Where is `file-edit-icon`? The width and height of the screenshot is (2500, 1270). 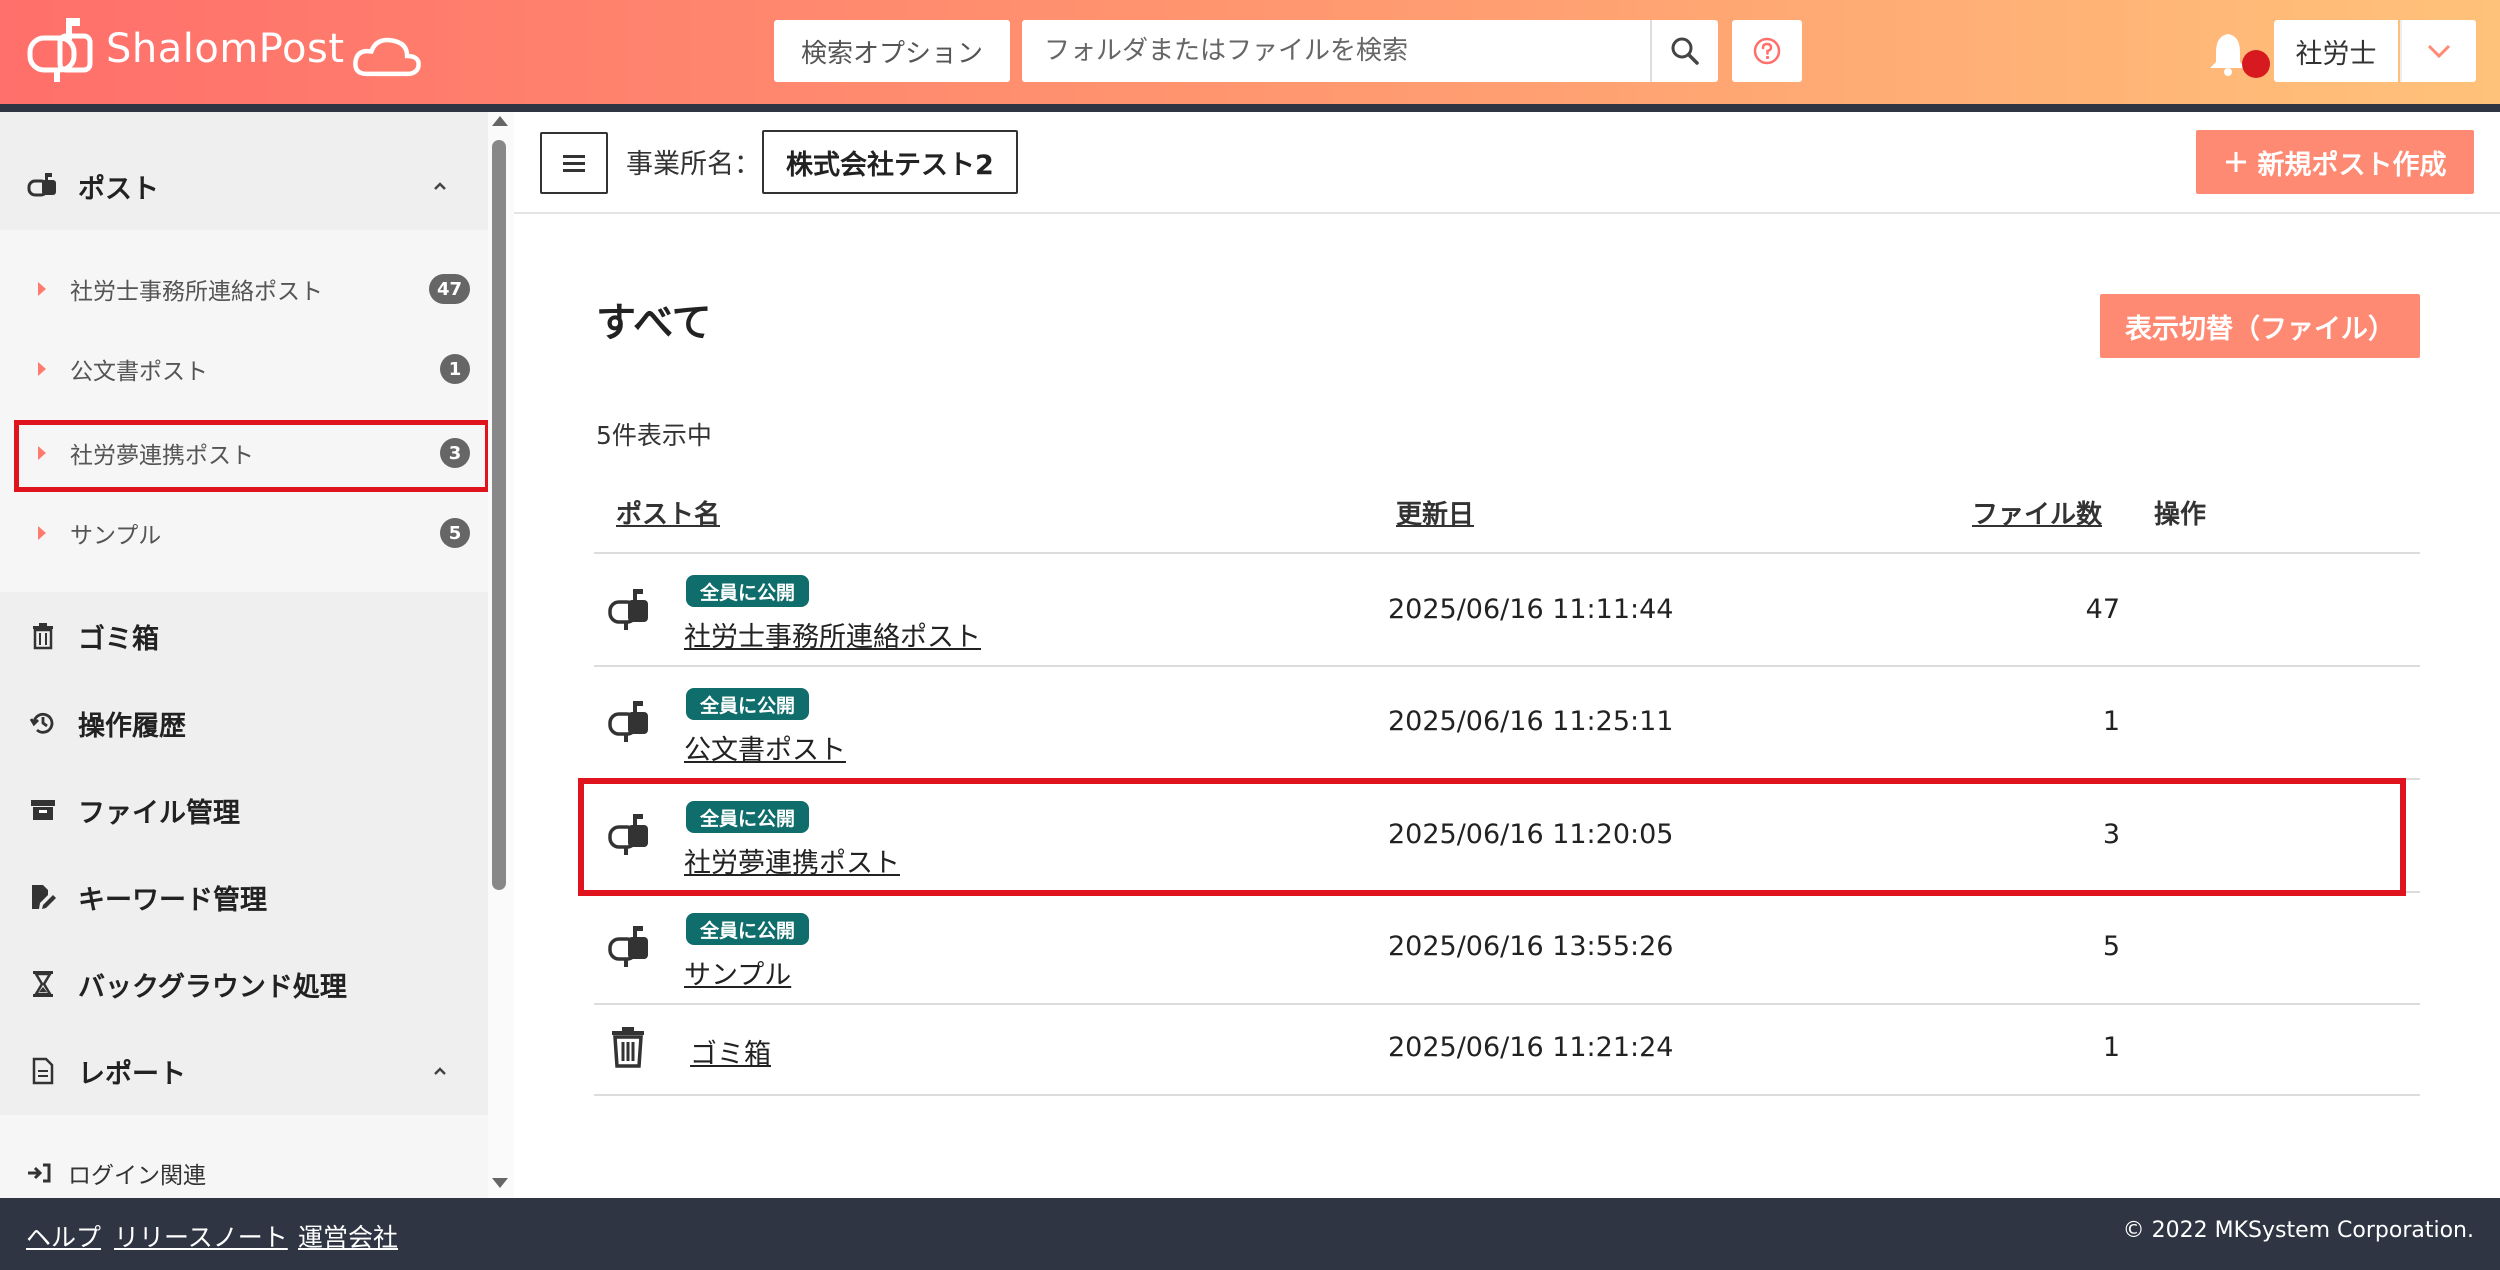 file-edit-icon is located at coordinates (43, 897).